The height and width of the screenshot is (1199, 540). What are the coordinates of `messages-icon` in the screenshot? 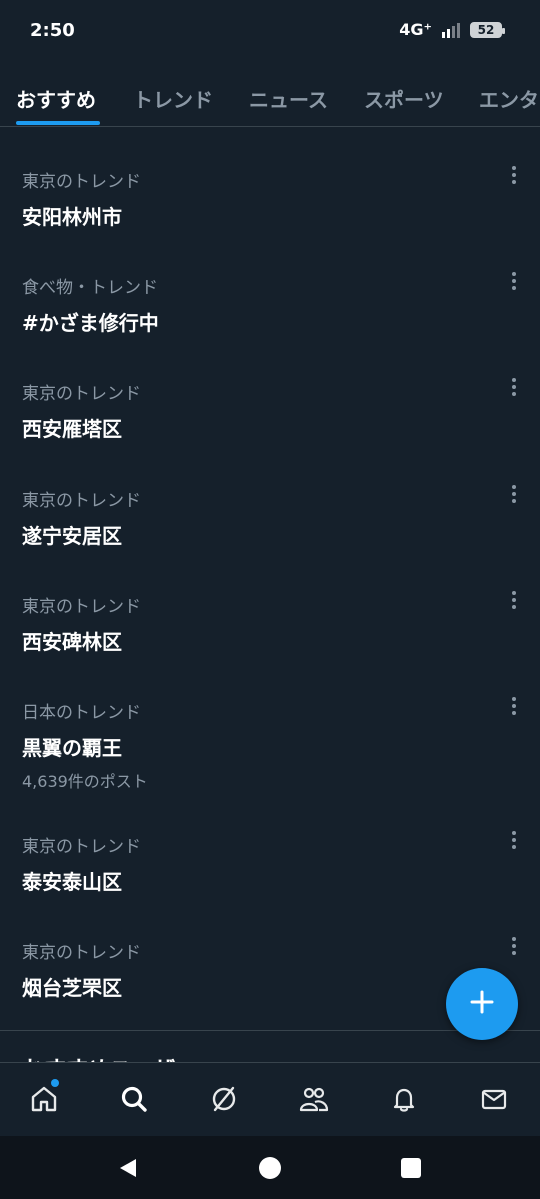 It's located at (494, 1101).